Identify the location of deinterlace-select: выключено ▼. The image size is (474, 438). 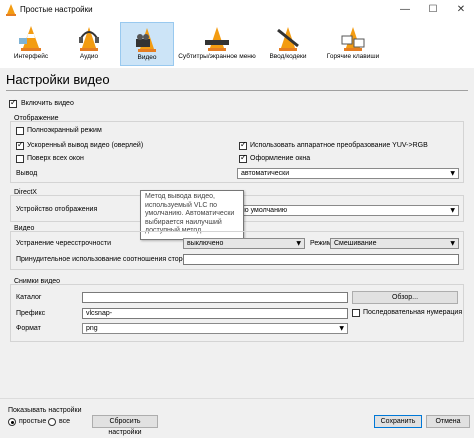
(244, 243).